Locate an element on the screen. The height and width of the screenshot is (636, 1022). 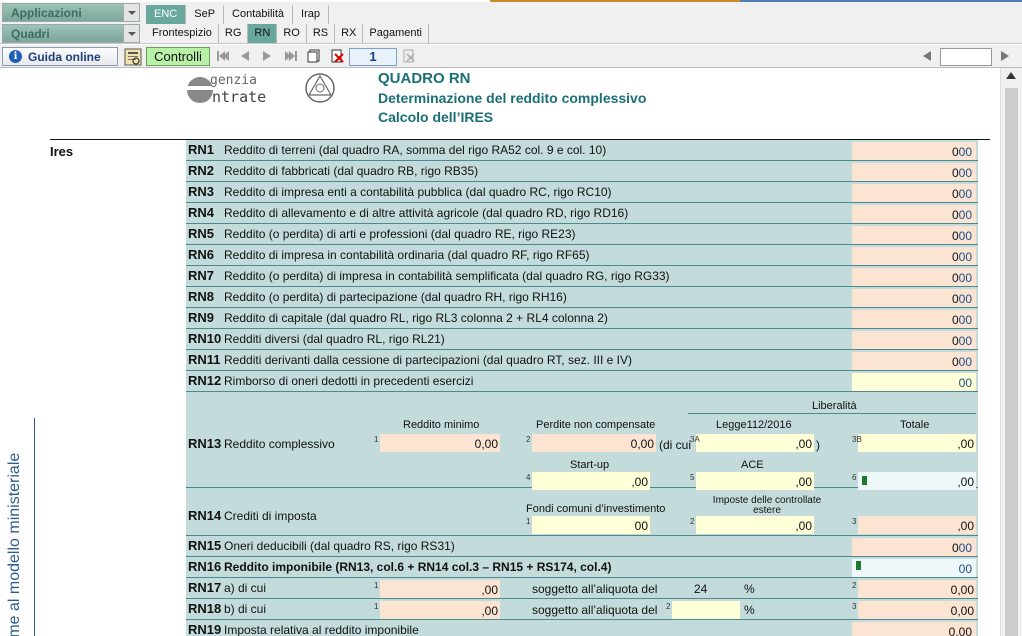
delete-page-icon is located at coordinates (337, 56).